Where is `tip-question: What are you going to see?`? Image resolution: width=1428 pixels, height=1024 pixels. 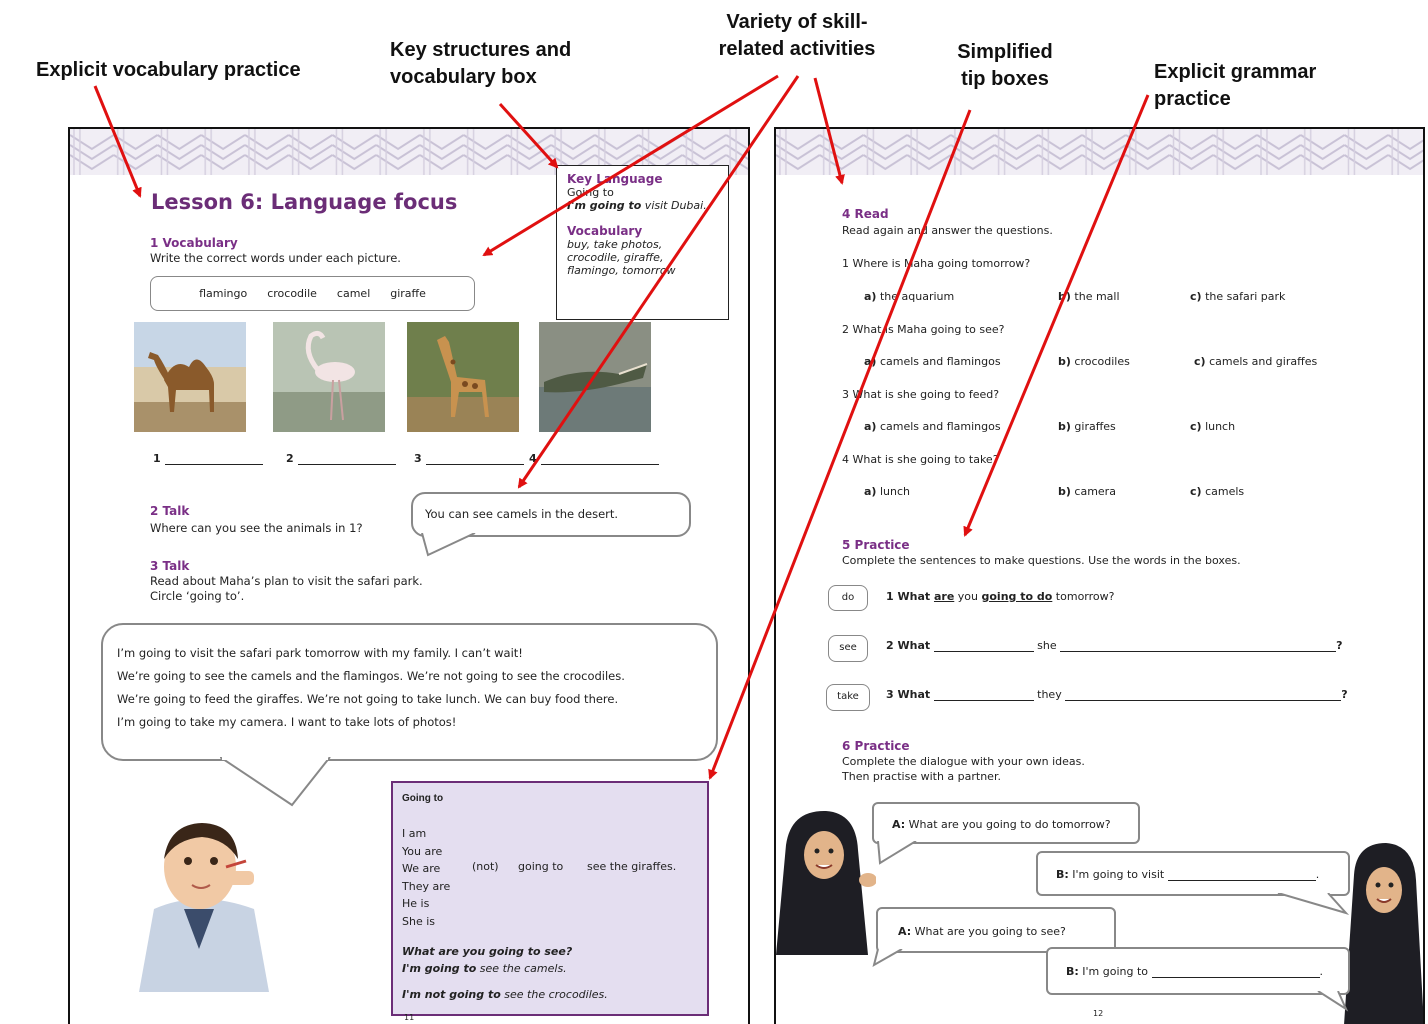 tip-question: What are you going to see? is located at coordinates (487, 951).